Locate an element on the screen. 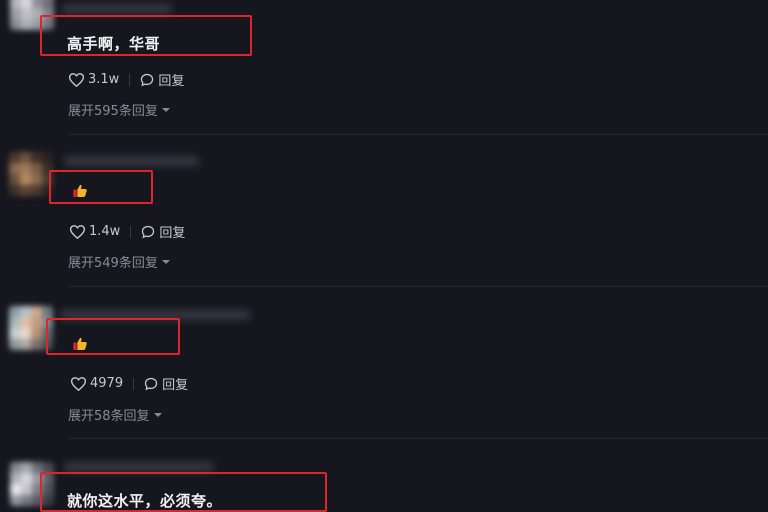 The image size is (768, 512). comment-text: 就你这水平，必须夸。 is located at coordinates (145, 501).